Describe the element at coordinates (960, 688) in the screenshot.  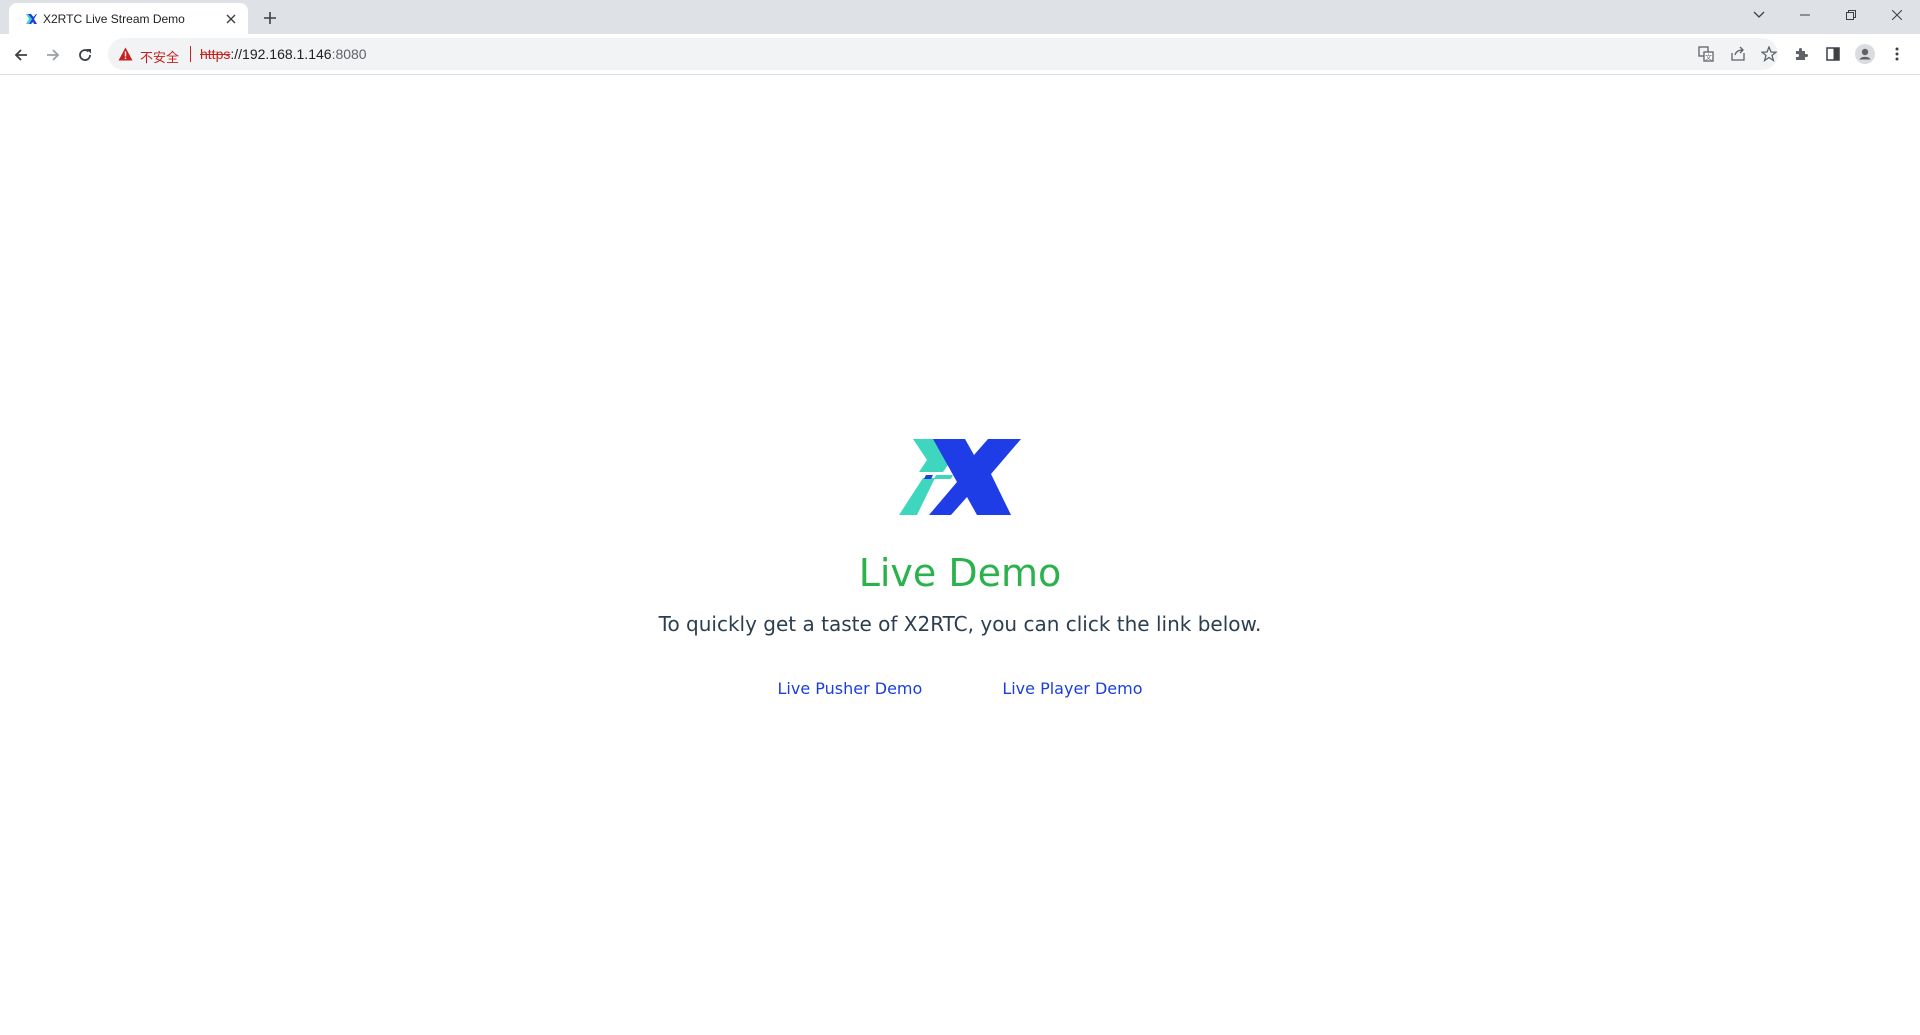
I see `demo-links: Live Pusher Demo Live Player Demo` at that location.